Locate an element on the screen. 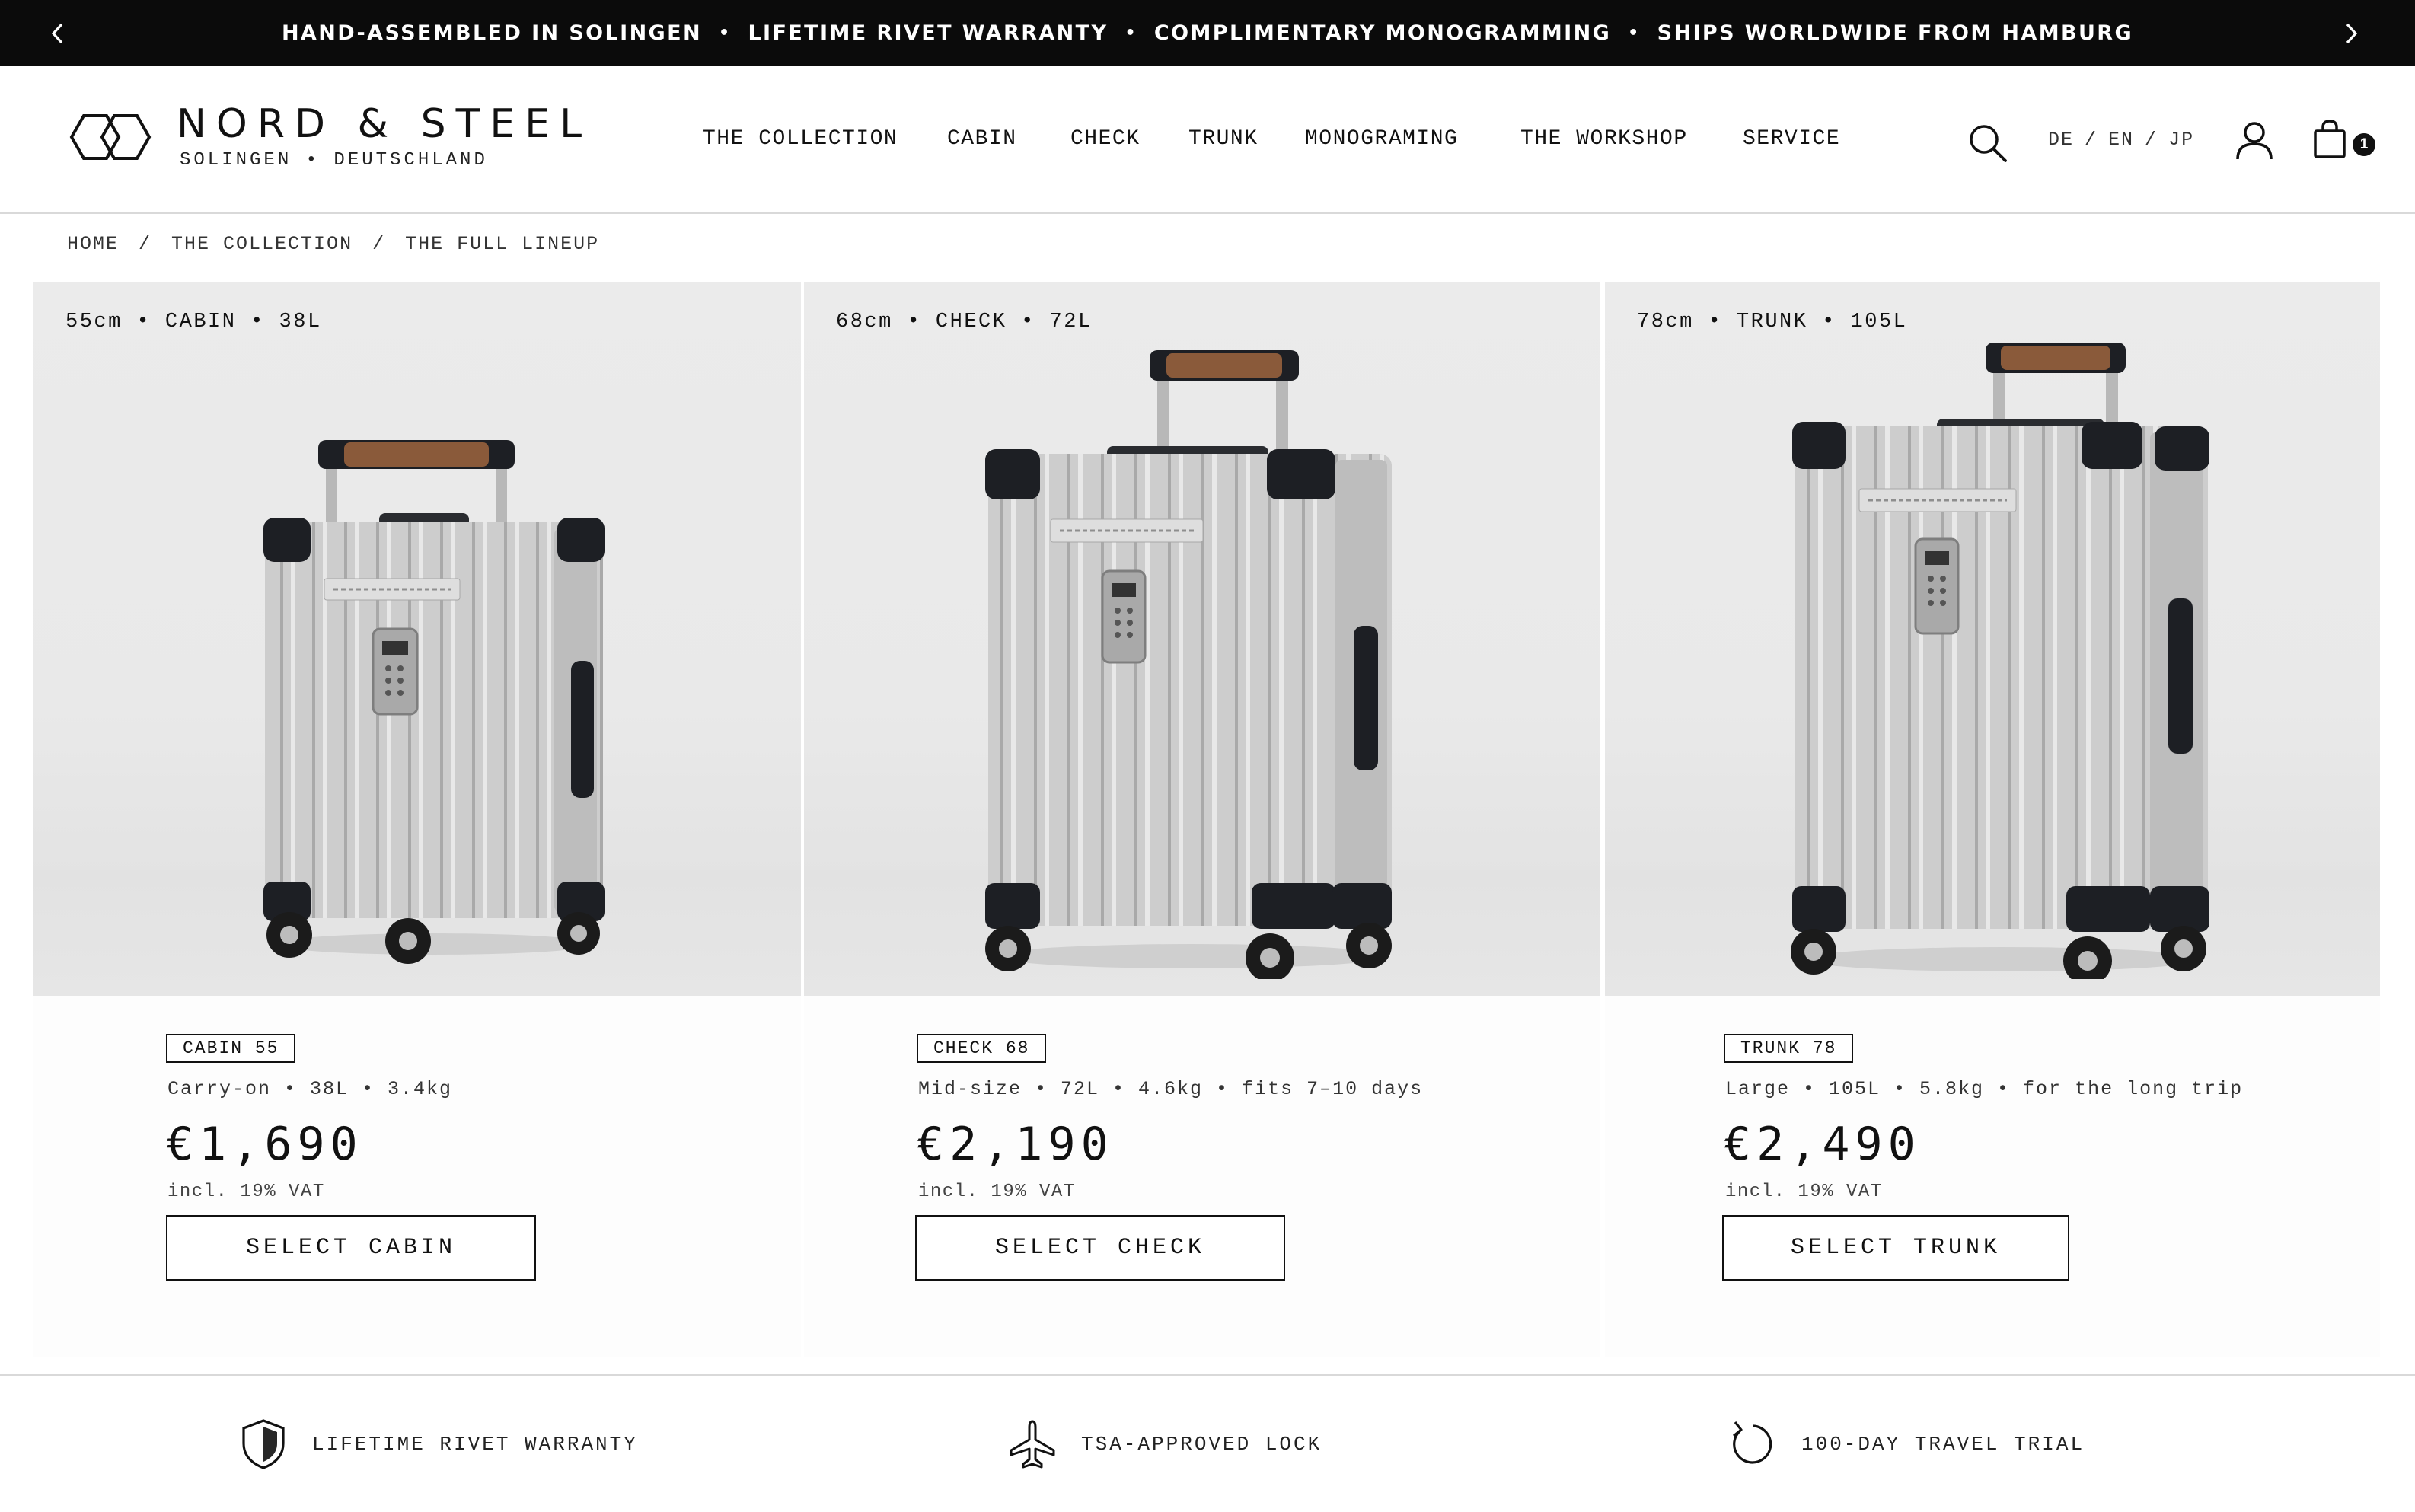 This screenshot has height=1512, width=2415. product-spec-tag: 55cm • CABIN • 38L is located at coordinates (193, 322).